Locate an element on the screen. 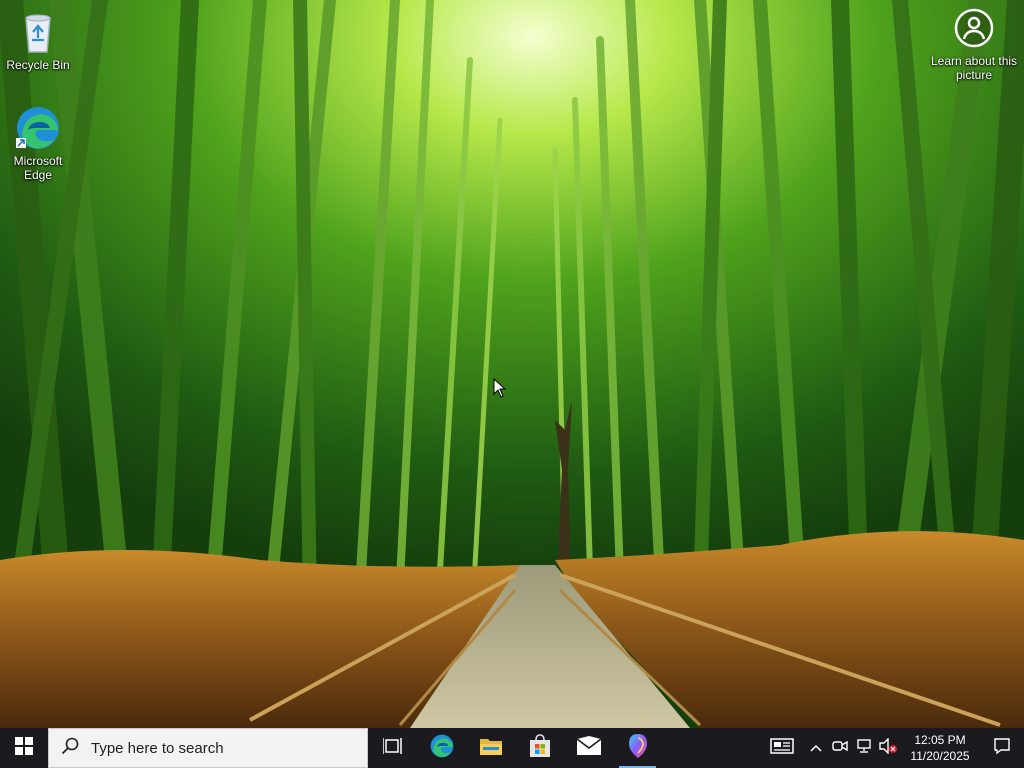 The height and width of the screenshot is (768, 1024). taskbar-file-explorer-button is located at coordinates (490, 748).